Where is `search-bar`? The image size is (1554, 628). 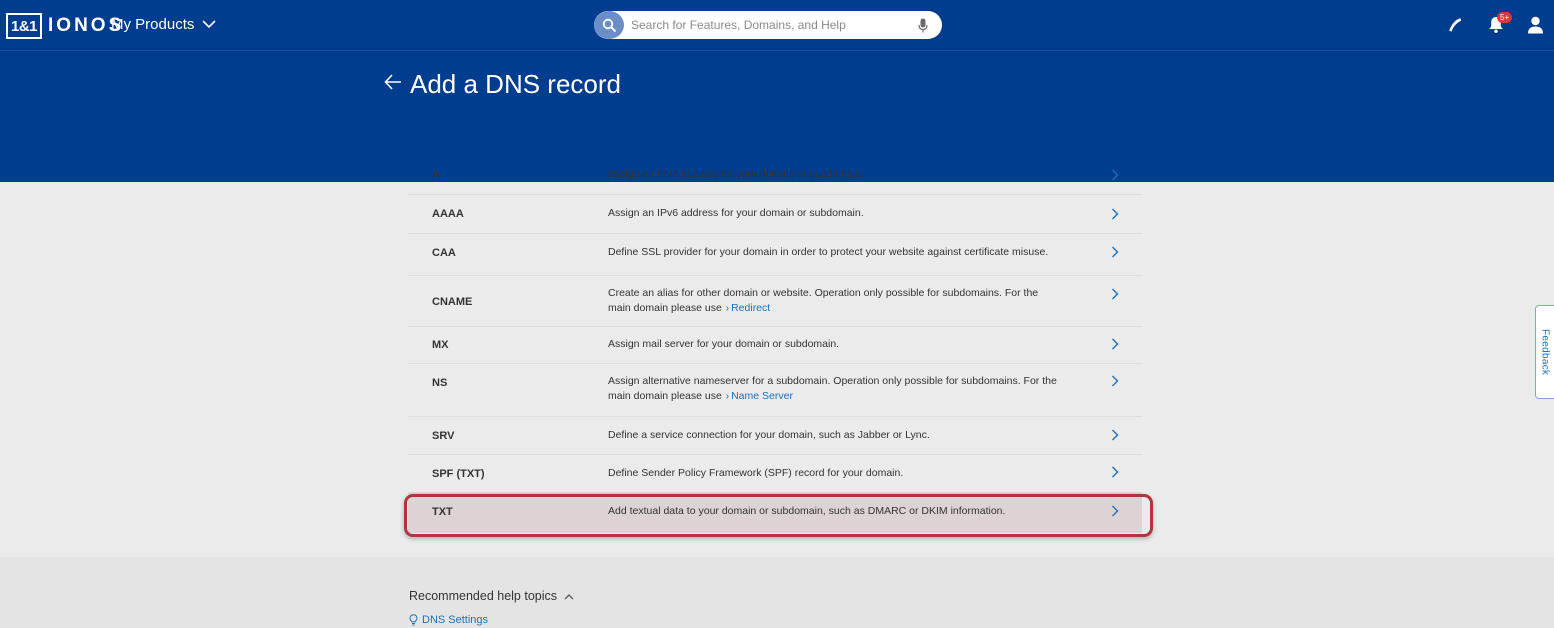
search-bar is located at coordinates (768, 25).